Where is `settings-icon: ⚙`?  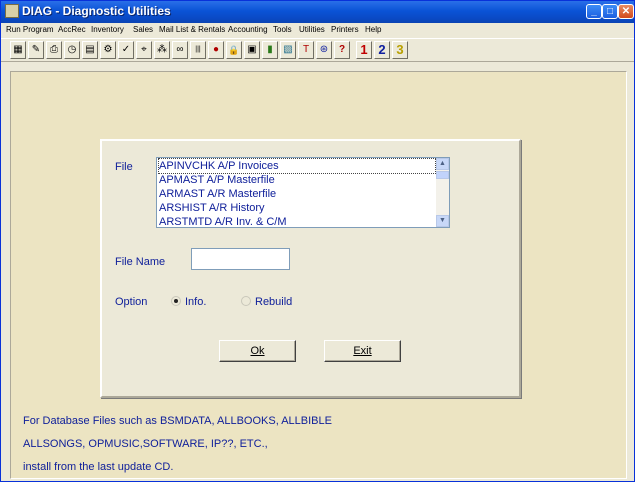 settings-icon: ⚙ is located at coordinates (108, 50).